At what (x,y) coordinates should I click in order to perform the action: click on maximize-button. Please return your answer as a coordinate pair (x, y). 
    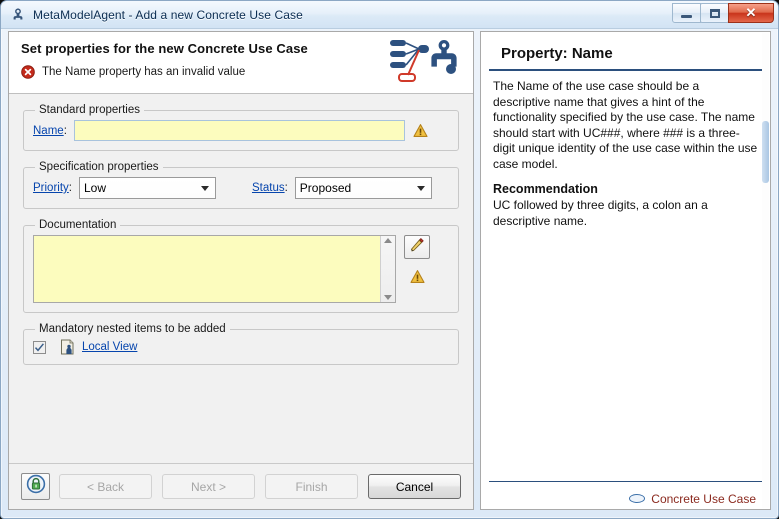
    Looking at the image, I should click on (714, 13).